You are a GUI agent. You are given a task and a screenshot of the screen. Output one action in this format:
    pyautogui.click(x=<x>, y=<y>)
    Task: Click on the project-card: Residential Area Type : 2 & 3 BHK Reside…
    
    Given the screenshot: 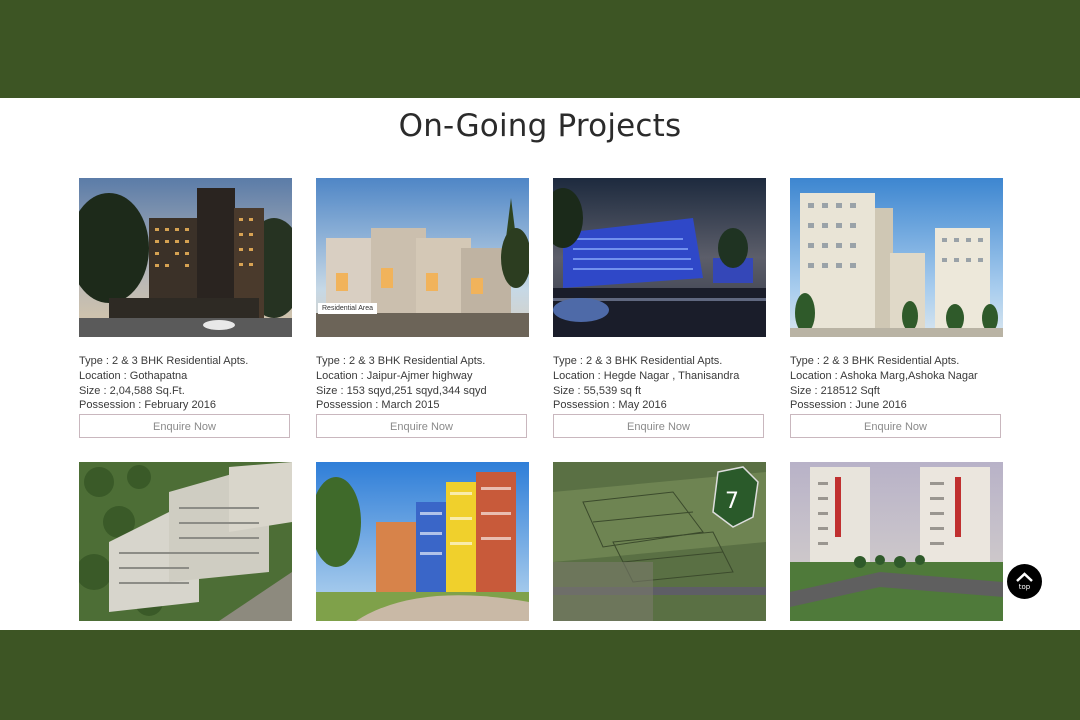 What is the action you would take?
    pyautogui.click(x=422, y=308)
    